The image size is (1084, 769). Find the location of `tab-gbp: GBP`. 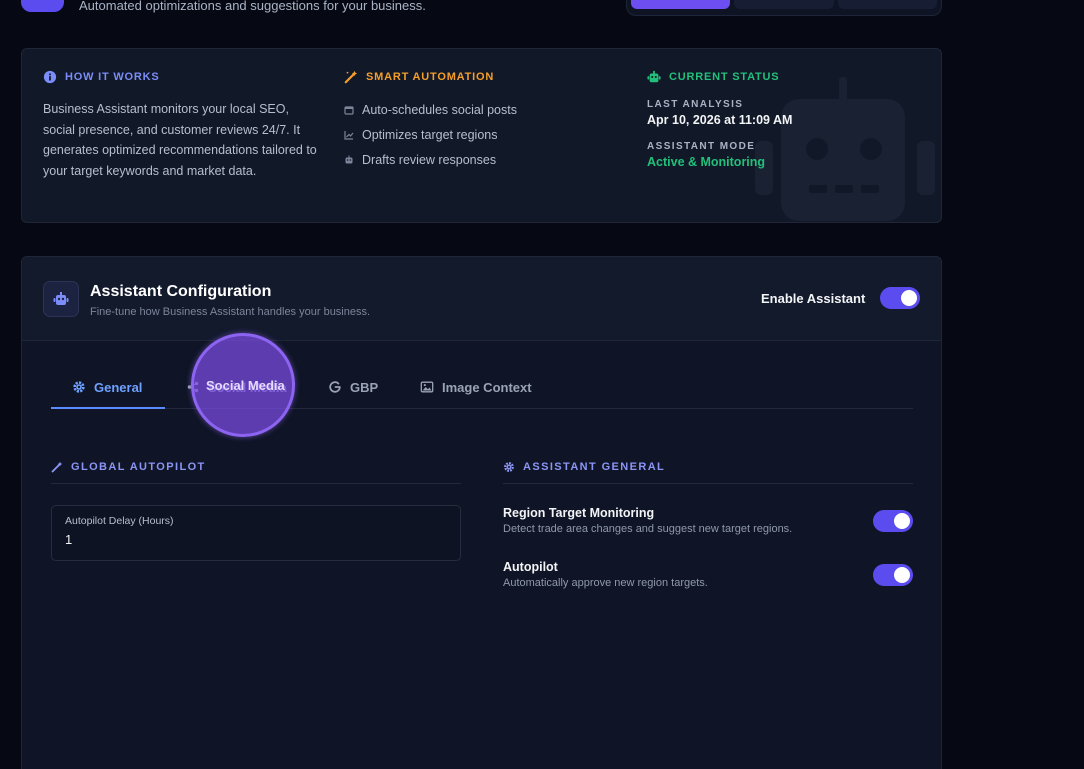

tab-gbp: GBP is located at coordinates (353, 387).